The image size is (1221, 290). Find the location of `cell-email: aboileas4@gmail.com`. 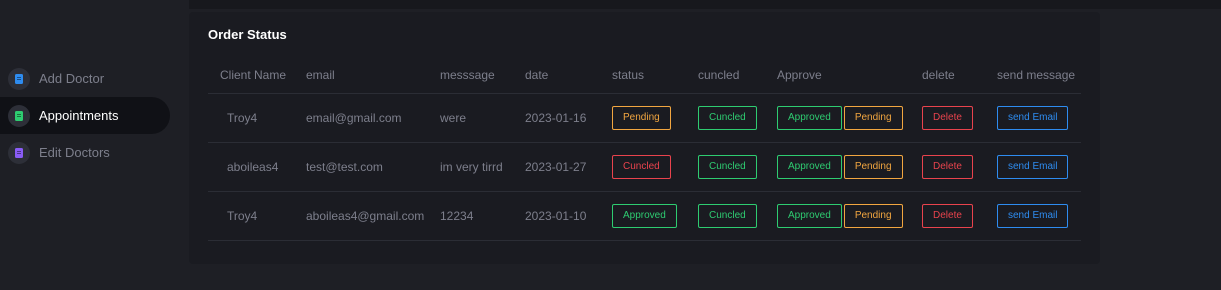

cell-email: aboileas4@gmail.com is located at coordinates (361, 216).